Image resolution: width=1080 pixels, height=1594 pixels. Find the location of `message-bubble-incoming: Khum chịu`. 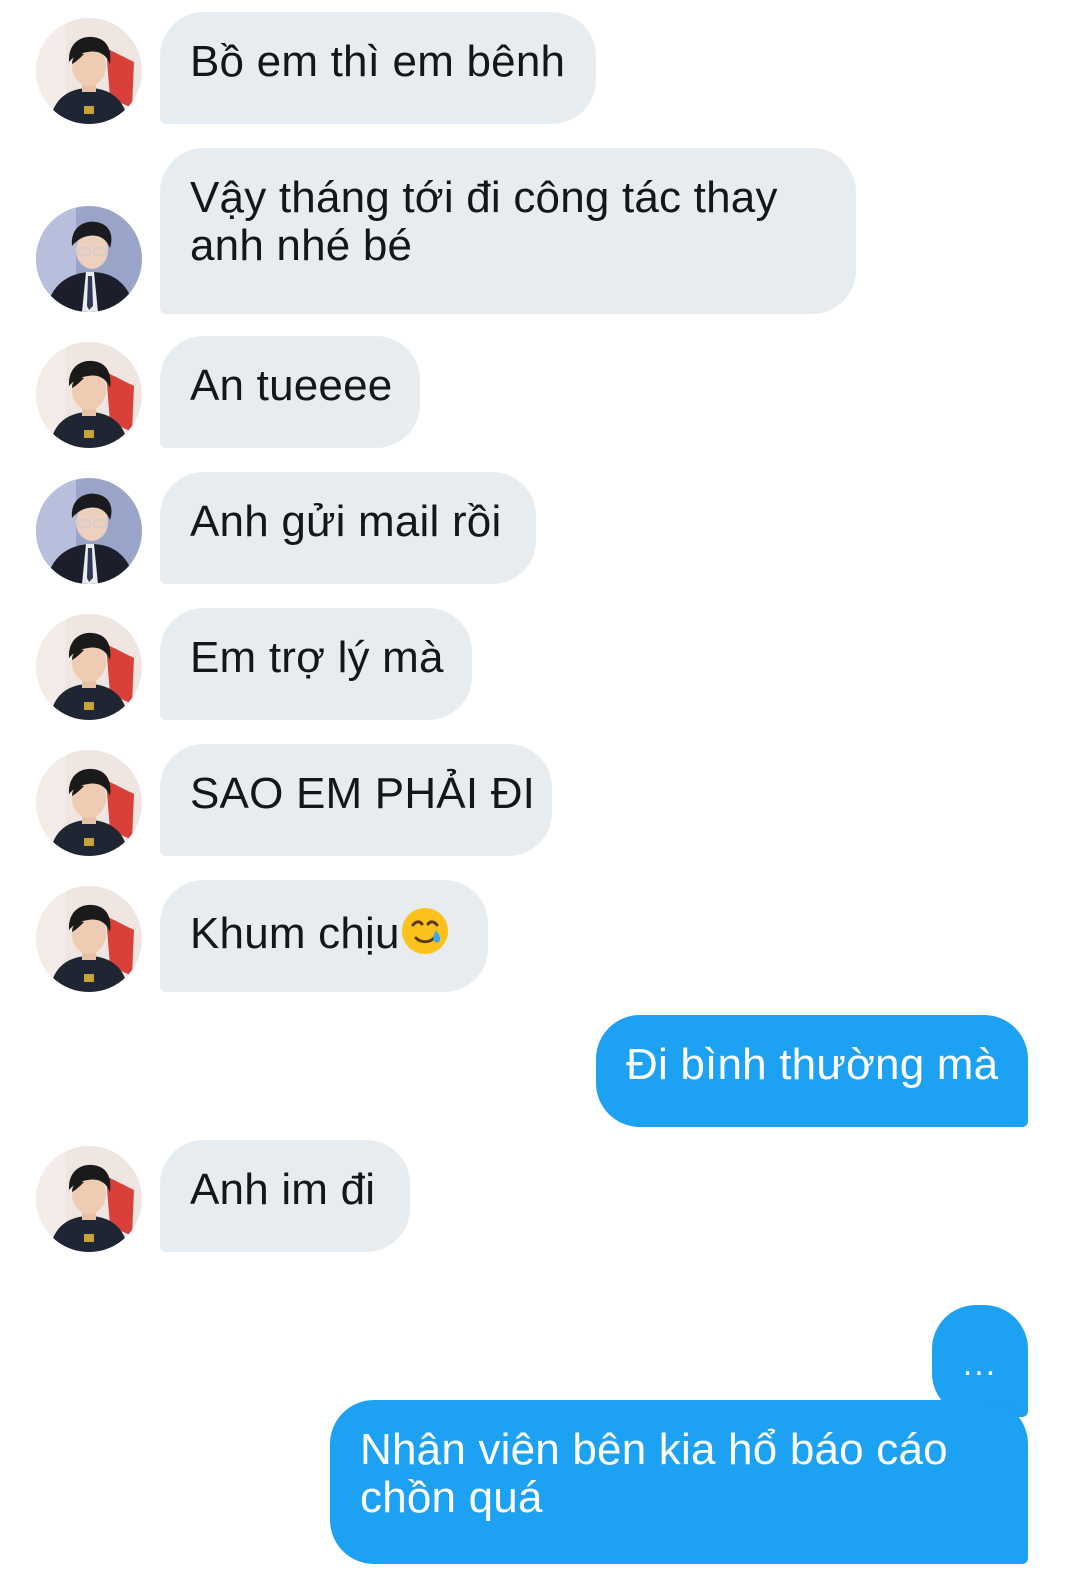

message-bubble-incoming: Khum chịu is located at coordinates (324, 936).